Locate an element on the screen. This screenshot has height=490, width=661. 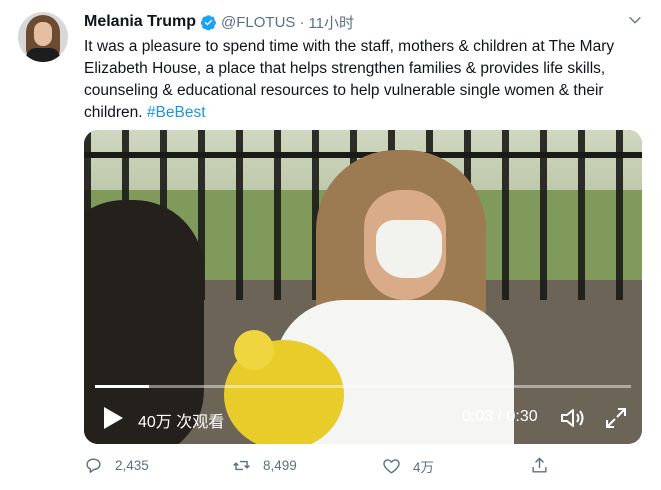
avatar-body is located at coordinates (43, 55).